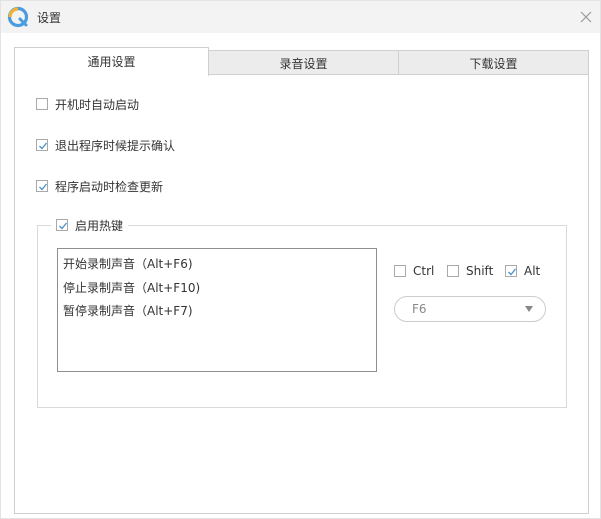 The width and height of the screenshot is (601, 519). I want to click on hotkey-key-select: F6, so click(470, 309).